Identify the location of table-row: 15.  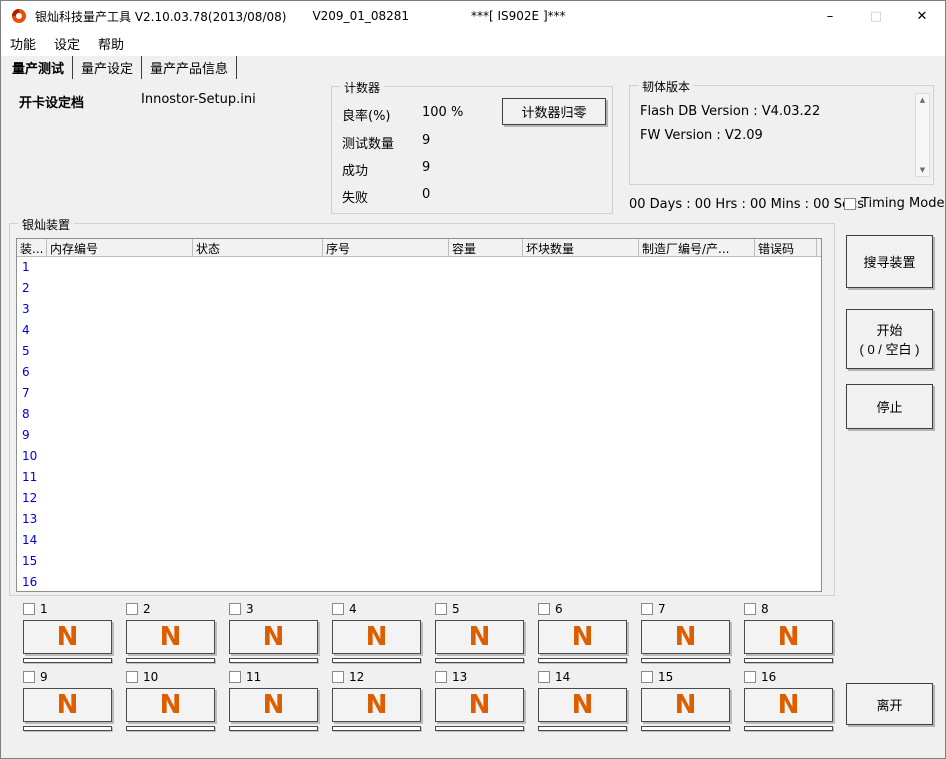
(419, 561).